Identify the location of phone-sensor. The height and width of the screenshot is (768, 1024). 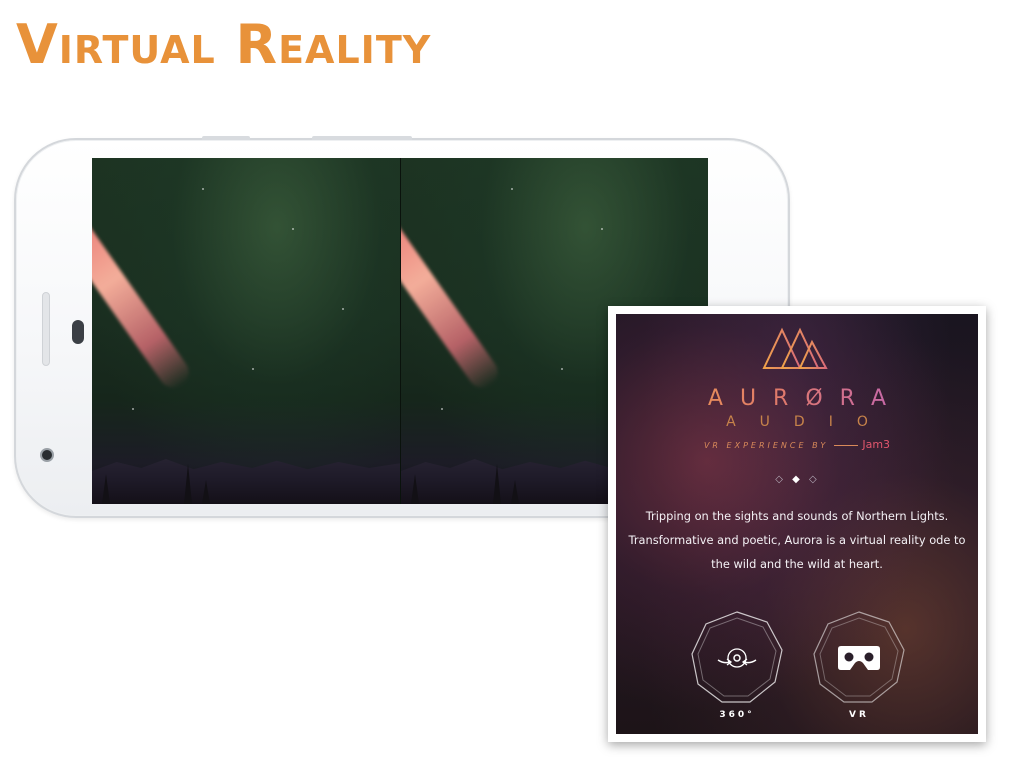
(78, 332).